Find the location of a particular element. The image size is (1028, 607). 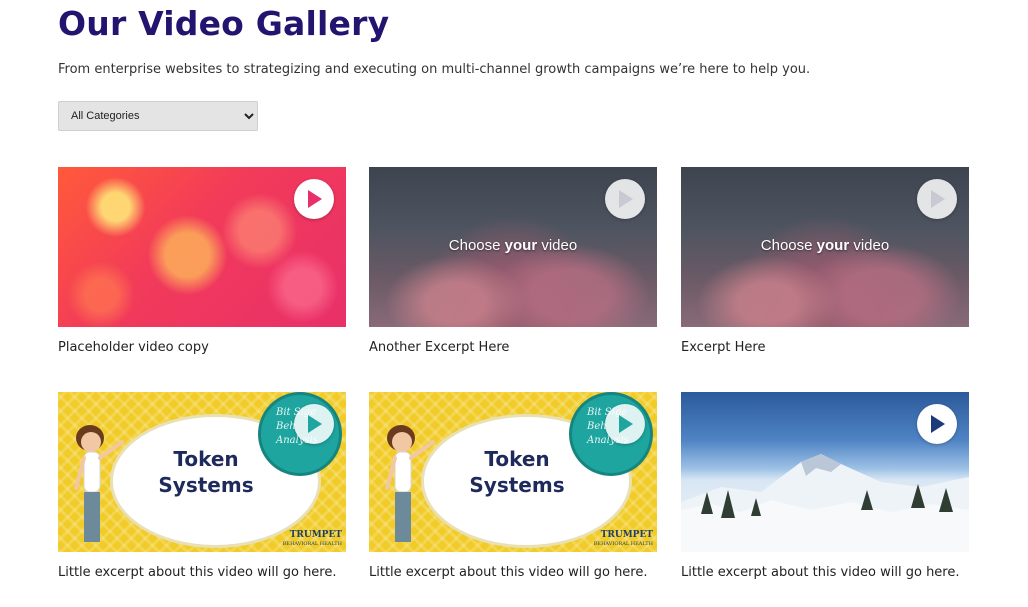

video-caption: Excerpt Here is located at coordinates (723, 347).